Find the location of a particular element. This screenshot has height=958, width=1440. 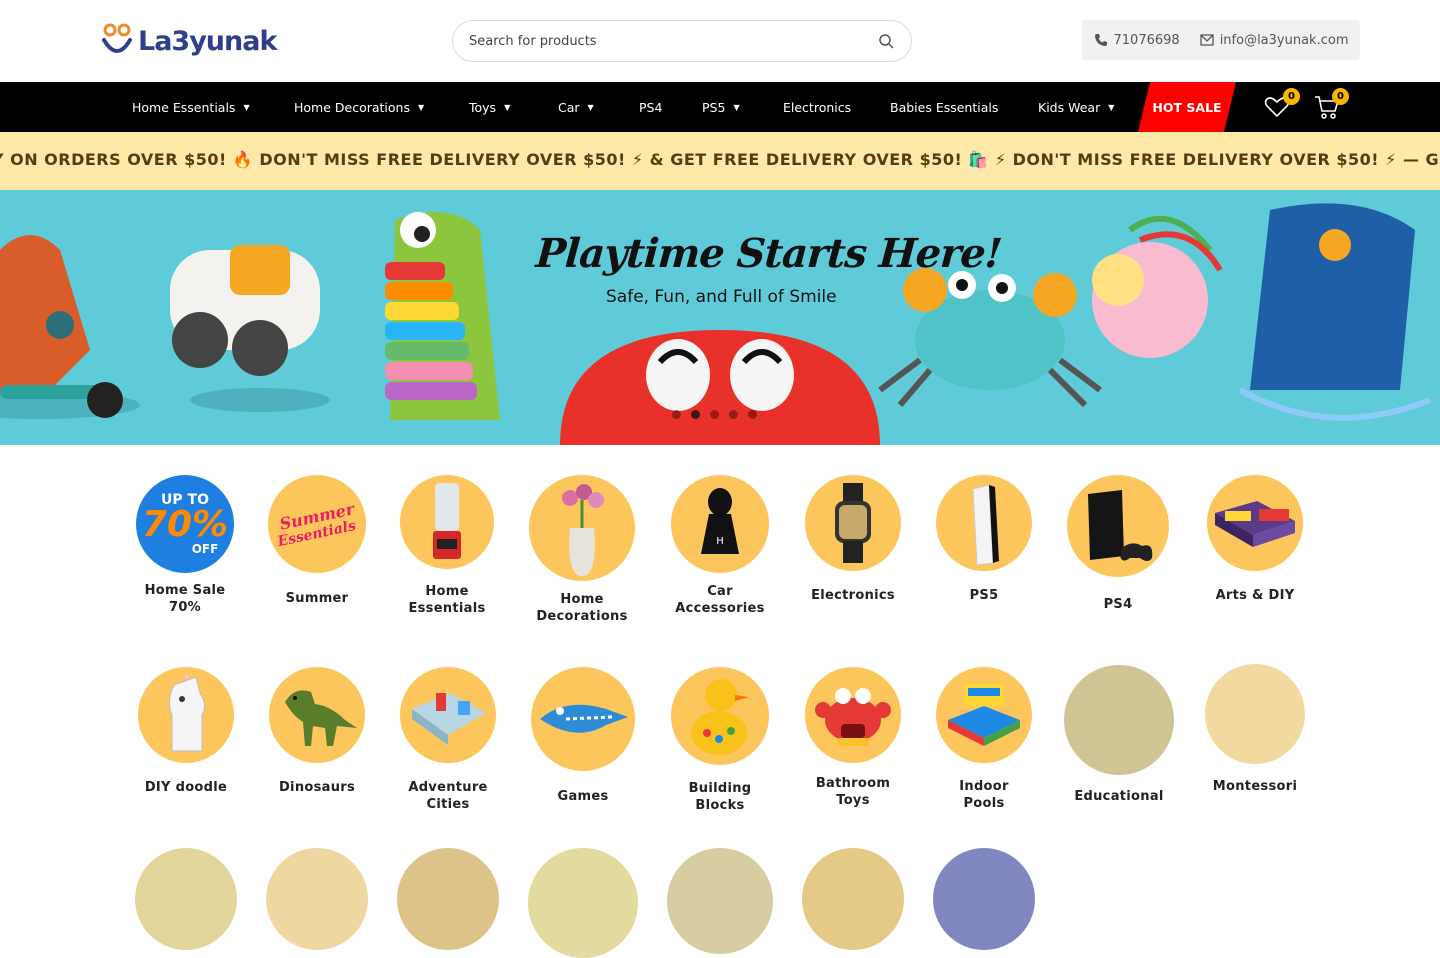

category-games: Games is located at coordinates (583, 736).